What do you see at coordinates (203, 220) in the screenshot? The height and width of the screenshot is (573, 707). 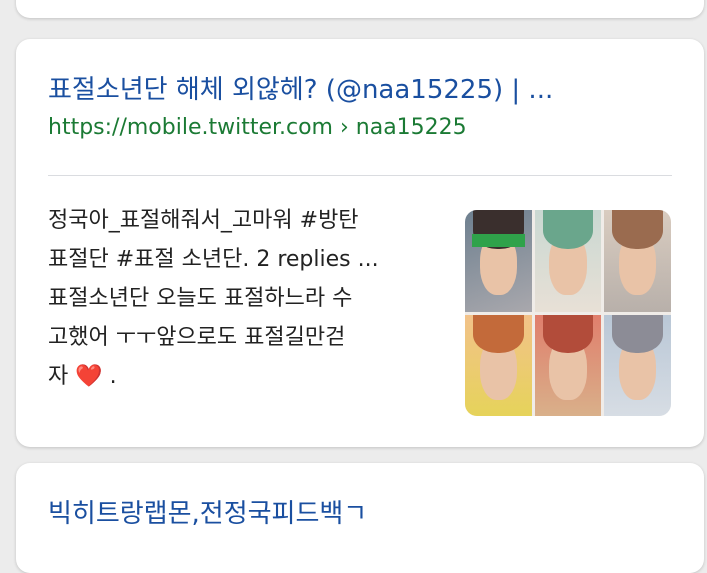 I see `snippet-line: 정국아_표절해줘서_고마워 #방탄` at bounding box center [203, 220].